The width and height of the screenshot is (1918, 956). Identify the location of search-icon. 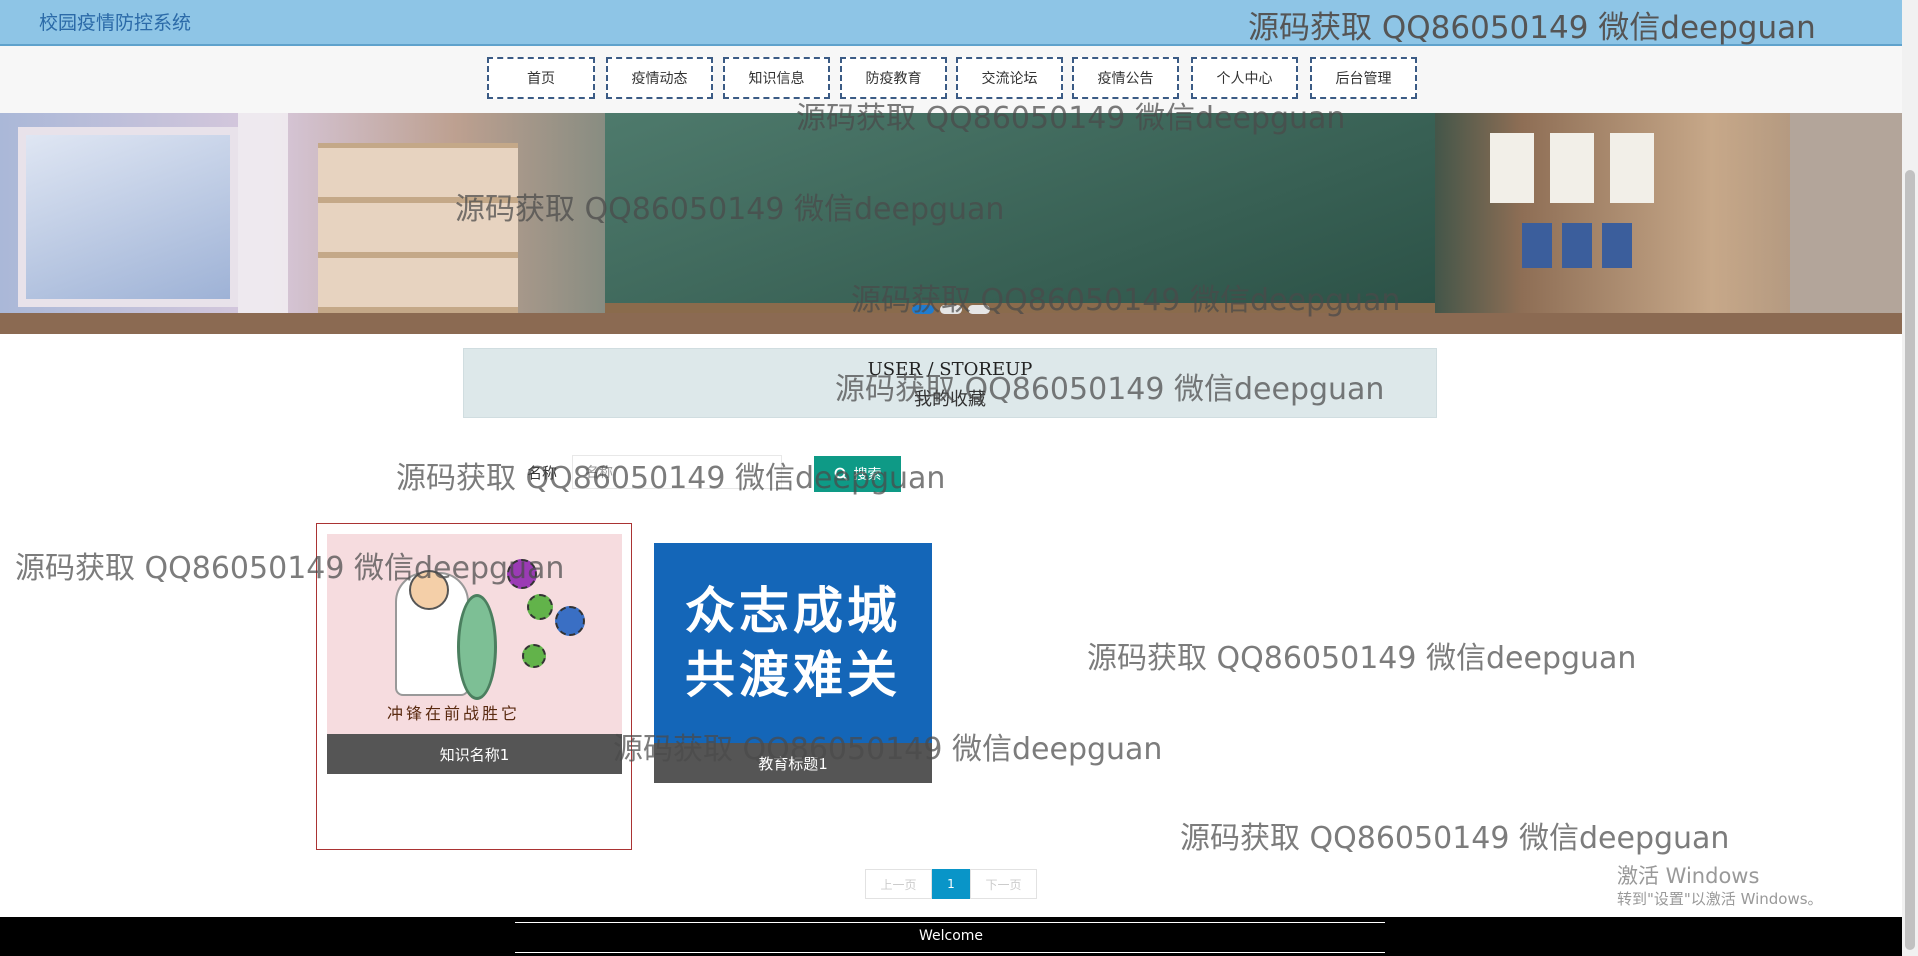
(841, 474).